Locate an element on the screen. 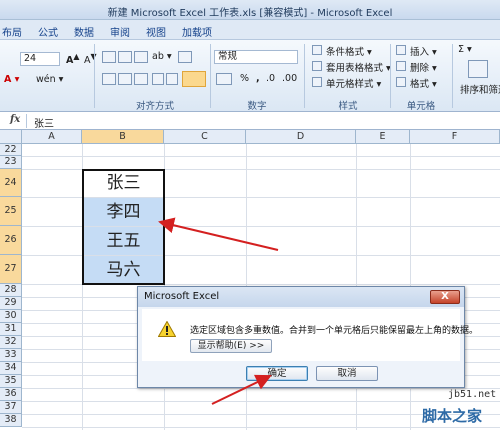 The height and width of the screenshot is (430, 500). column-header-e: E is located at coordinates (383, 137).